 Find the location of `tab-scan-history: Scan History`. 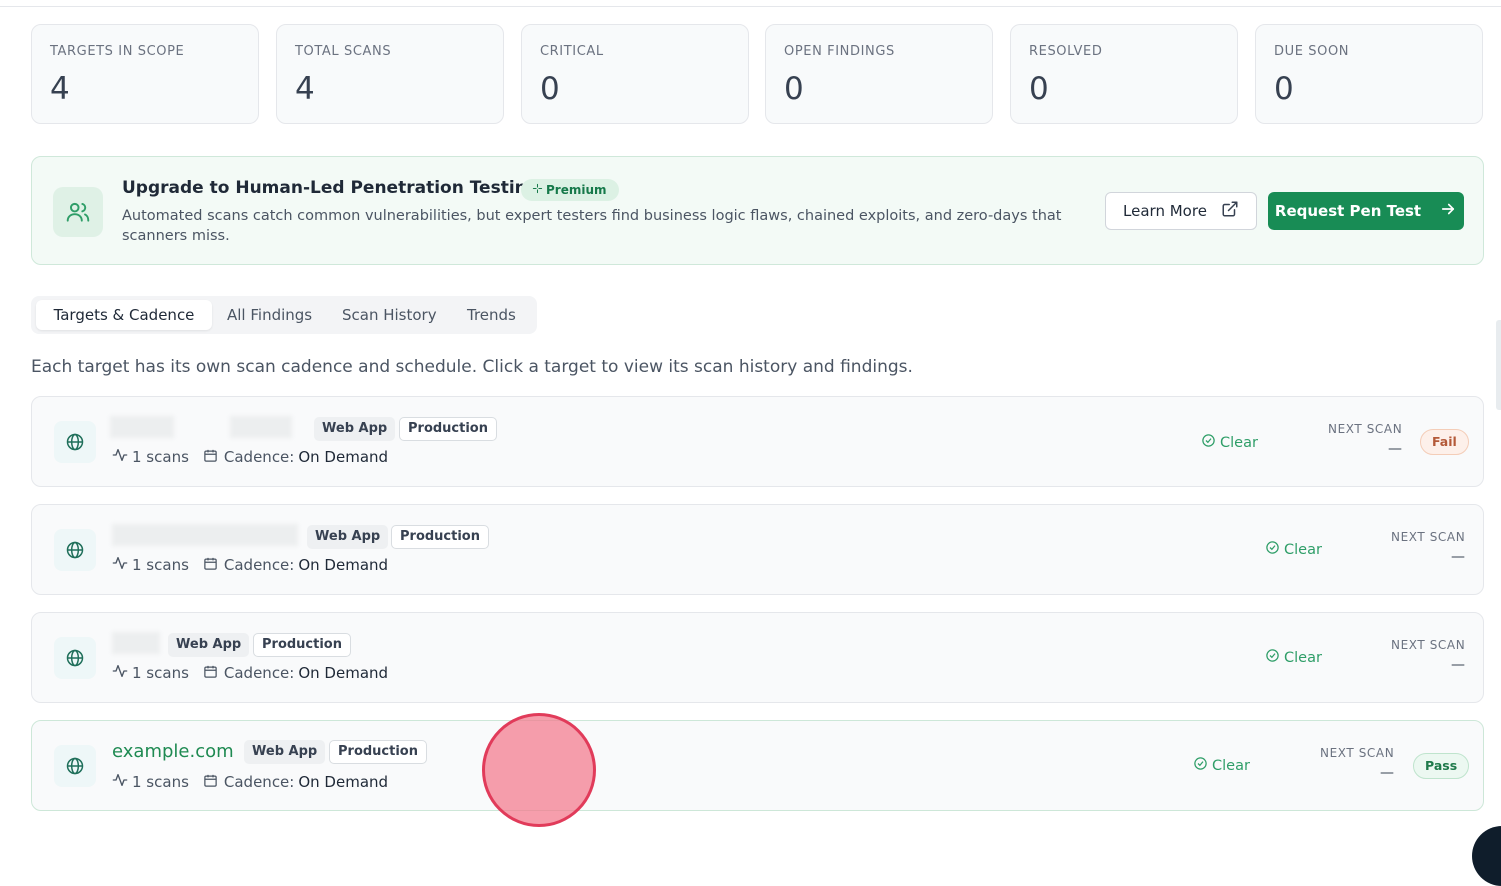

tab-scan-history: Scan History is located at coordinates (389, 315).